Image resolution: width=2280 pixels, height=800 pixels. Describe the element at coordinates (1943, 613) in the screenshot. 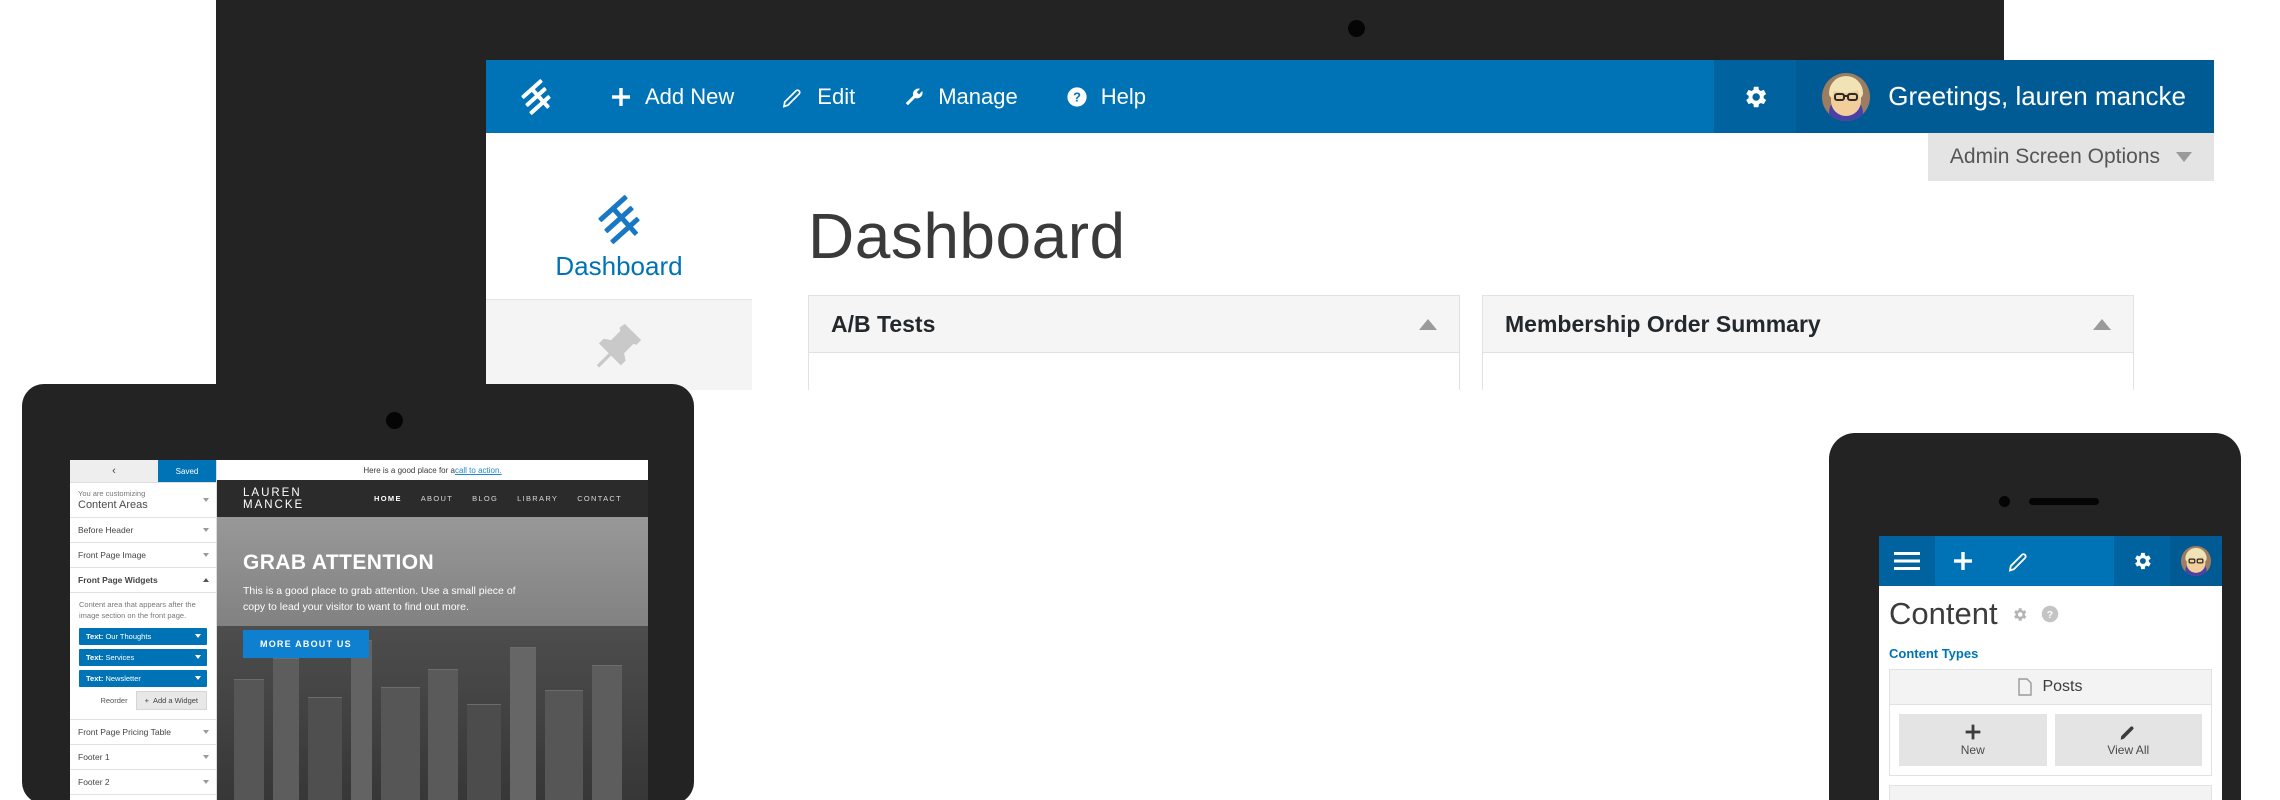

I see `phone-page-title: Content` at that location.